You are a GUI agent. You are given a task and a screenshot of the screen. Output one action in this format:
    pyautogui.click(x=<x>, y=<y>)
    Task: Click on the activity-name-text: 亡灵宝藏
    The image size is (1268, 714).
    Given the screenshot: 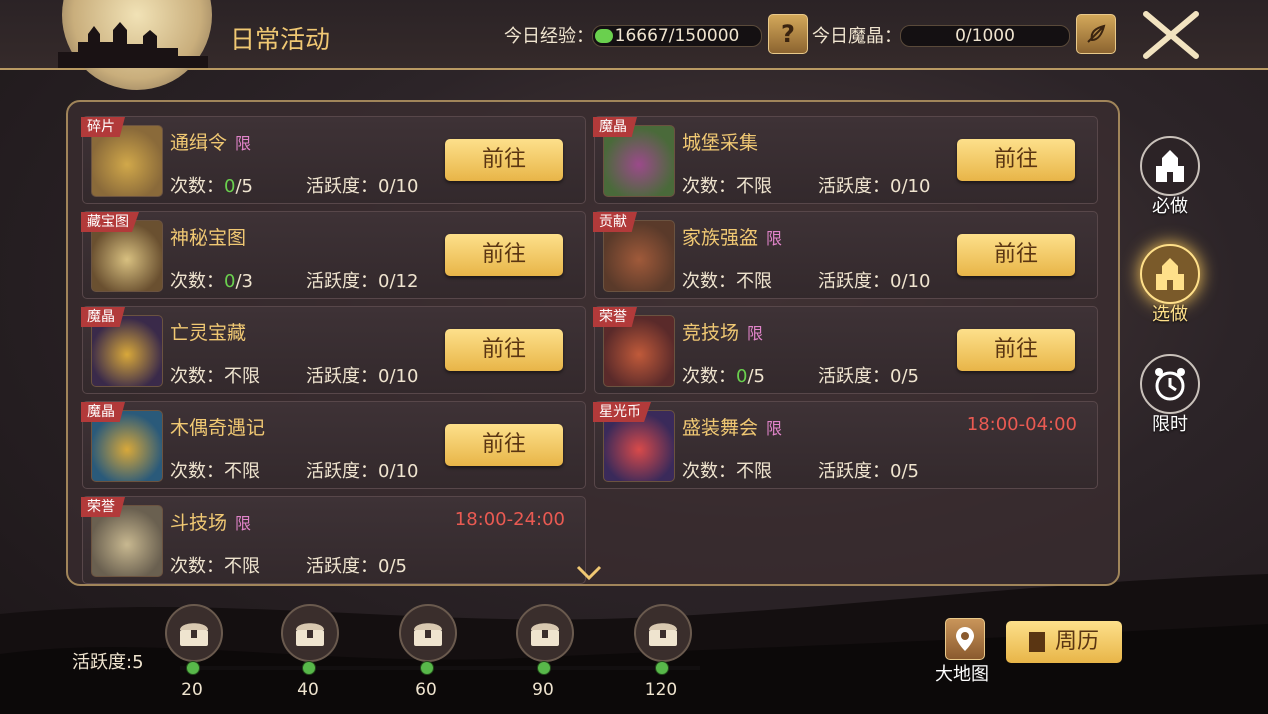 What is the action you would take?
    pyautogui.click(x=208, y=333)
    